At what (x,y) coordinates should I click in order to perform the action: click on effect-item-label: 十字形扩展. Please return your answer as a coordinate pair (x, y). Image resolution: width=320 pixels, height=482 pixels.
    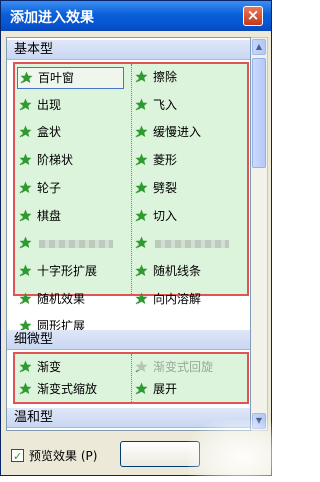
    Looking at the image, I should click on (67, 270).